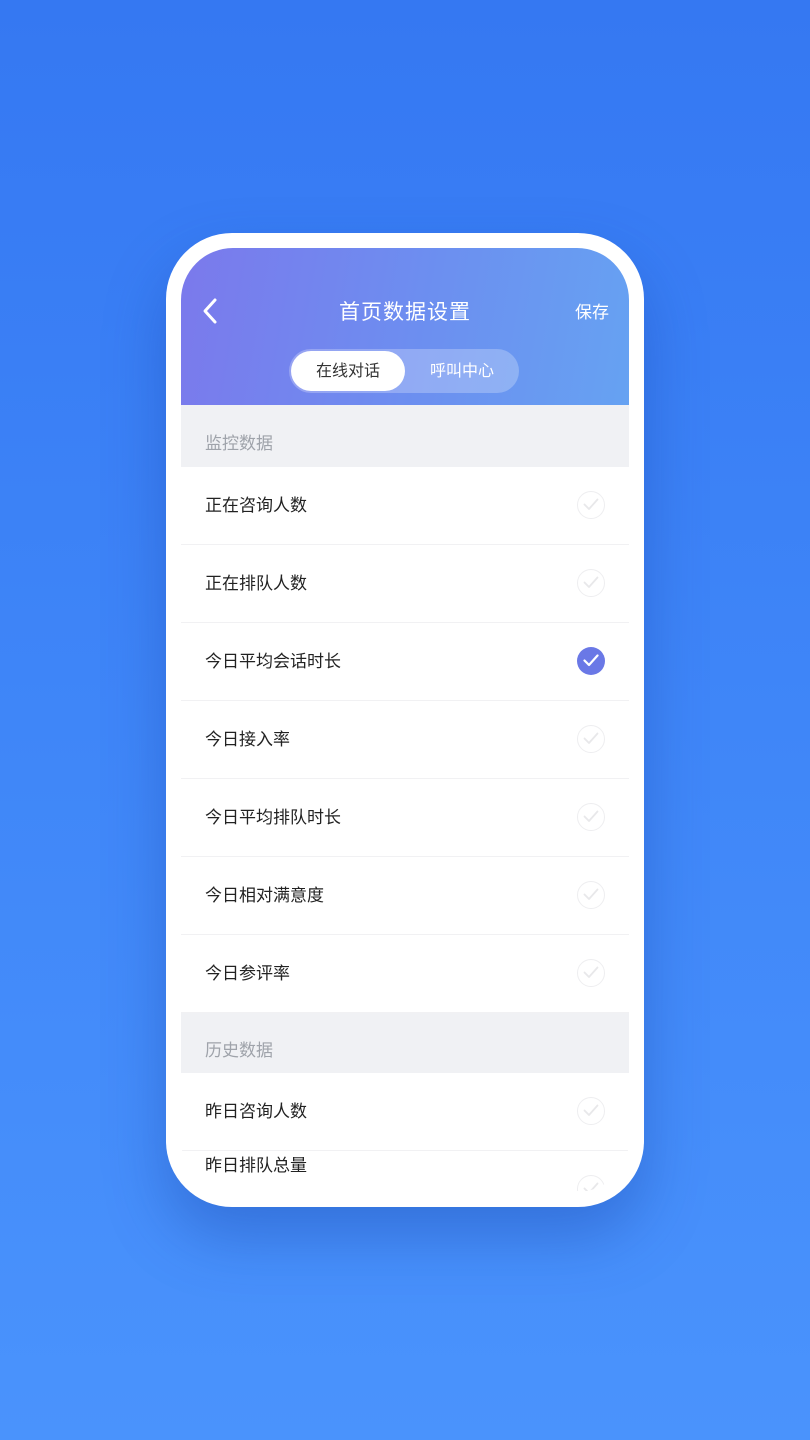  I want to click on list-item-label: 昨日咨询人数, so click(256, 1112).